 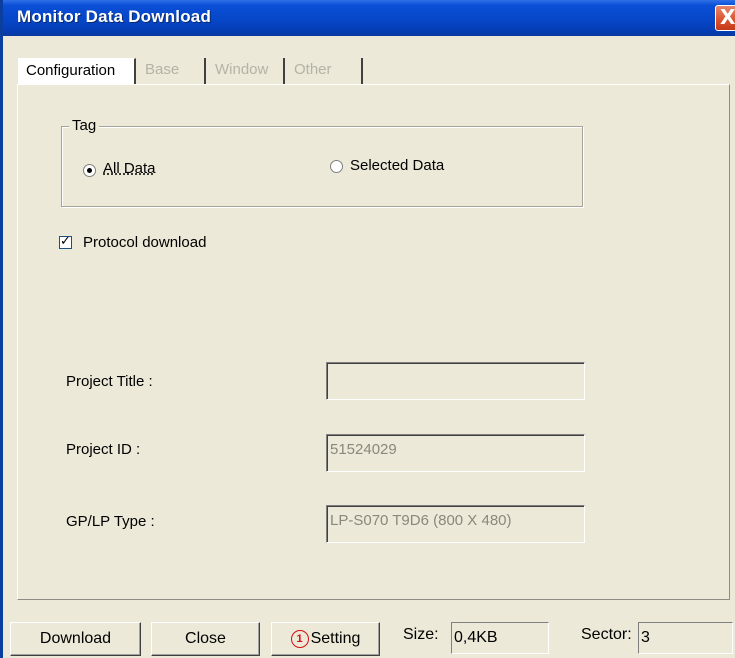 I want to click on all-data-radio, so click(x=89, y=170).